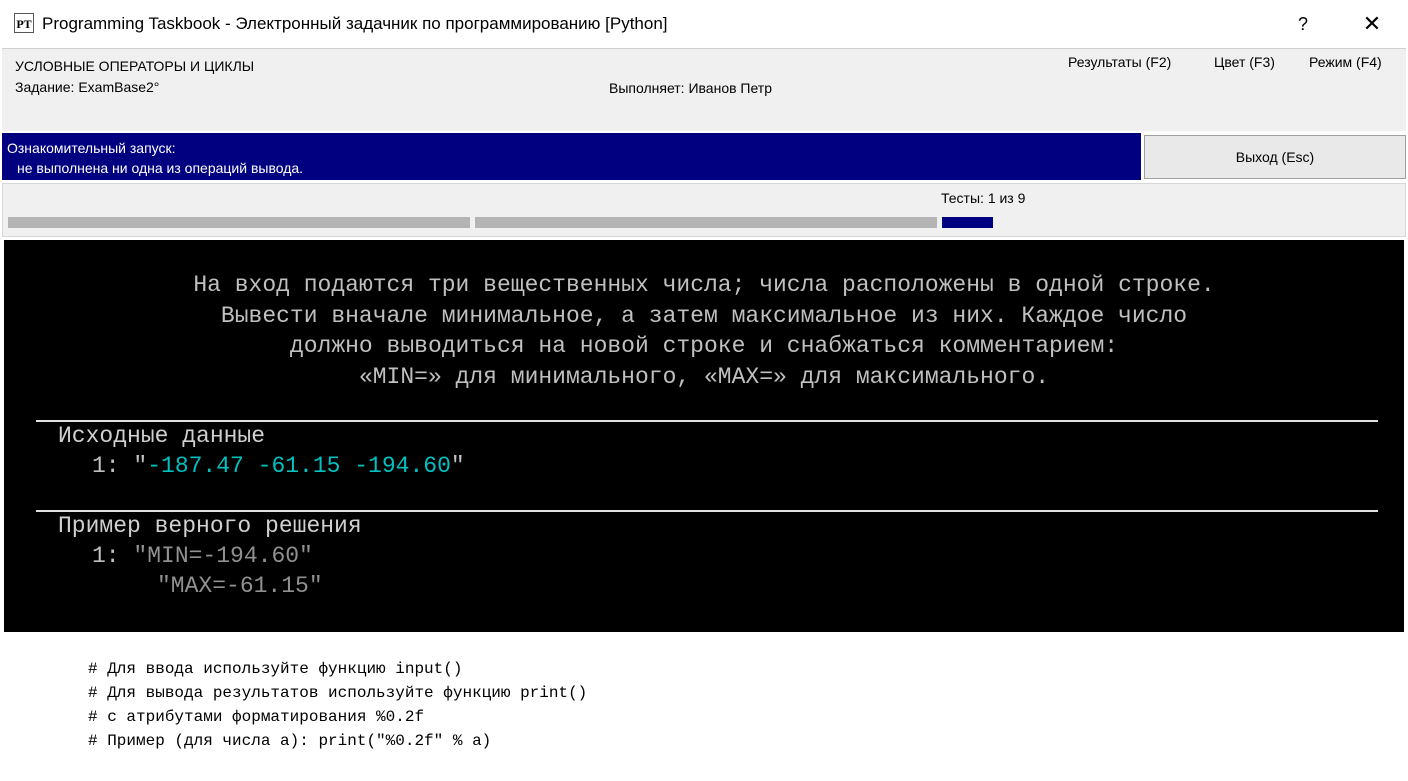 The image size is (1408, 781). What do you see at coordinates (691, 88) in the screenshot?
I see `student-name: Выполняет: Иванов Петр` at bounding box center [691, 88].